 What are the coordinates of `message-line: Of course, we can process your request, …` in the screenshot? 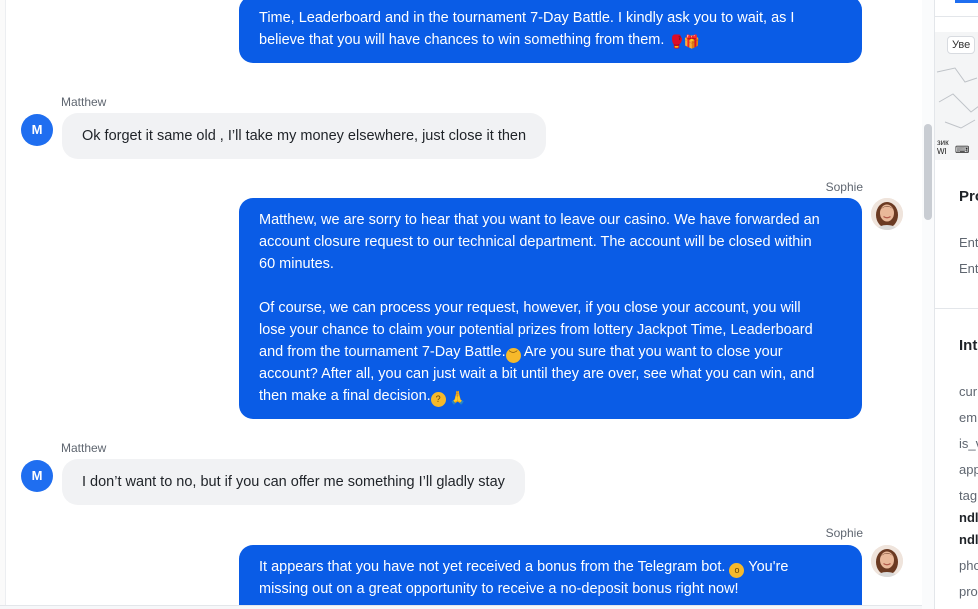 It's located at (530, 308).